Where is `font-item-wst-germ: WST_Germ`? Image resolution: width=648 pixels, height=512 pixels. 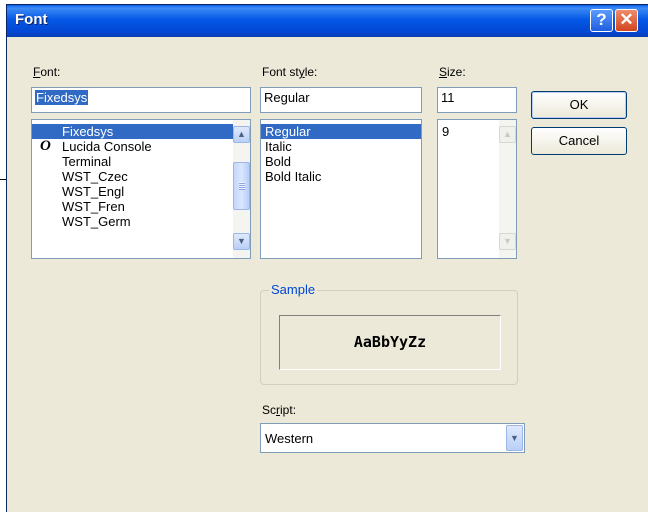
font-item-wst-germ: WST_Germ is located at coordinates (132, 221).